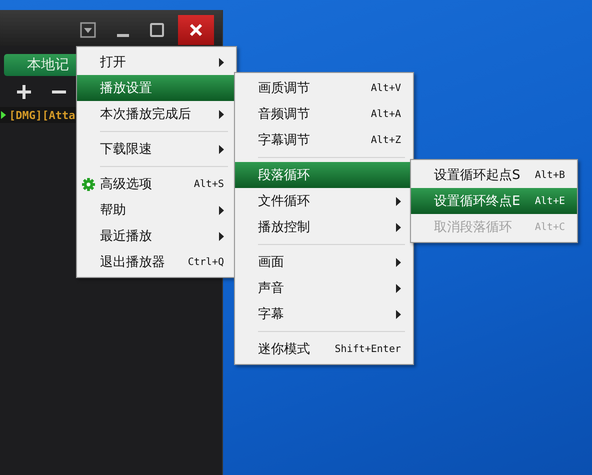 The height and width of the screenshot is (475, 592). I want to click on menu-item: 字幕, so click(324, 314).